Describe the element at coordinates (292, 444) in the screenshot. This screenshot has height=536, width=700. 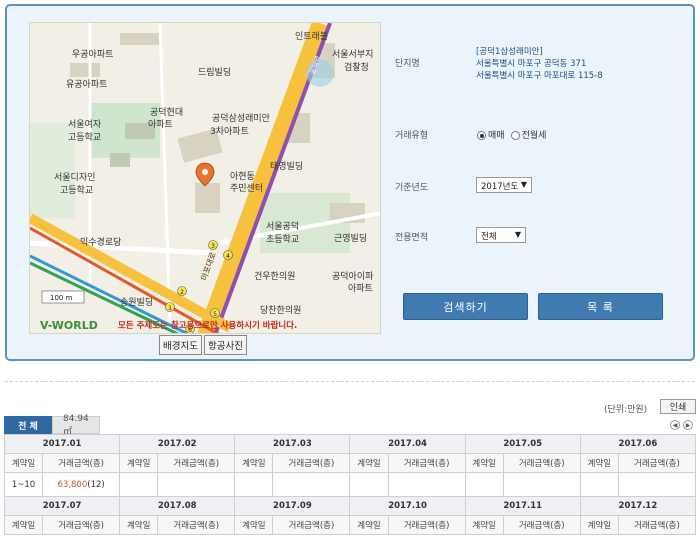
I see `month-header: 2017.03` at that location.